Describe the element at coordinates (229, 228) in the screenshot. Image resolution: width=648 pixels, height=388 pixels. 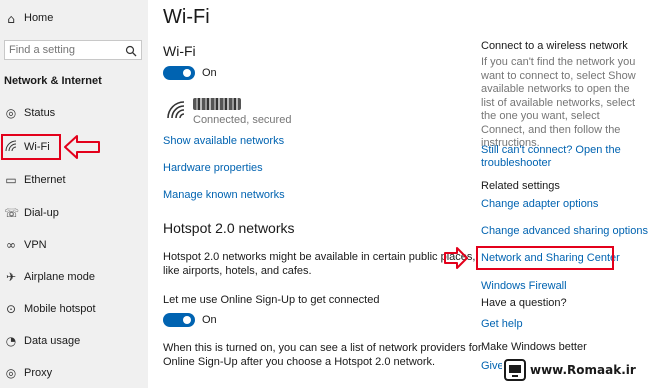
I see `hotspot-section-title: Hotspot 2.0 networks` at that location.